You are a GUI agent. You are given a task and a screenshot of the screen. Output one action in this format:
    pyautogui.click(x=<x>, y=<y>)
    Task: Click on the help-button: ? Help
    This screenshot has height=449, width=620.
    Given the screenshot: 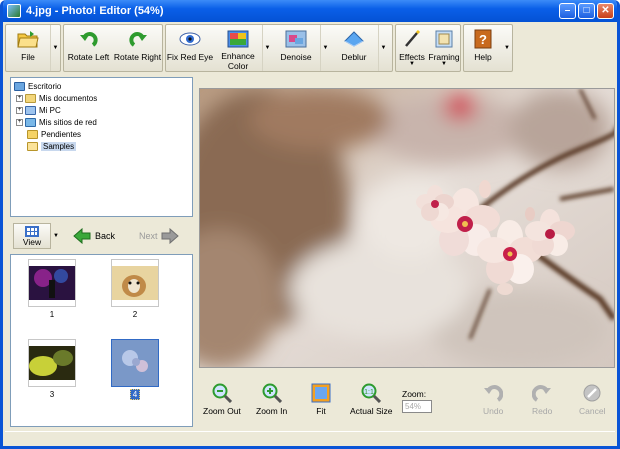 What is the action you would take?
    pyautogui.click(x=483, y=48)
    